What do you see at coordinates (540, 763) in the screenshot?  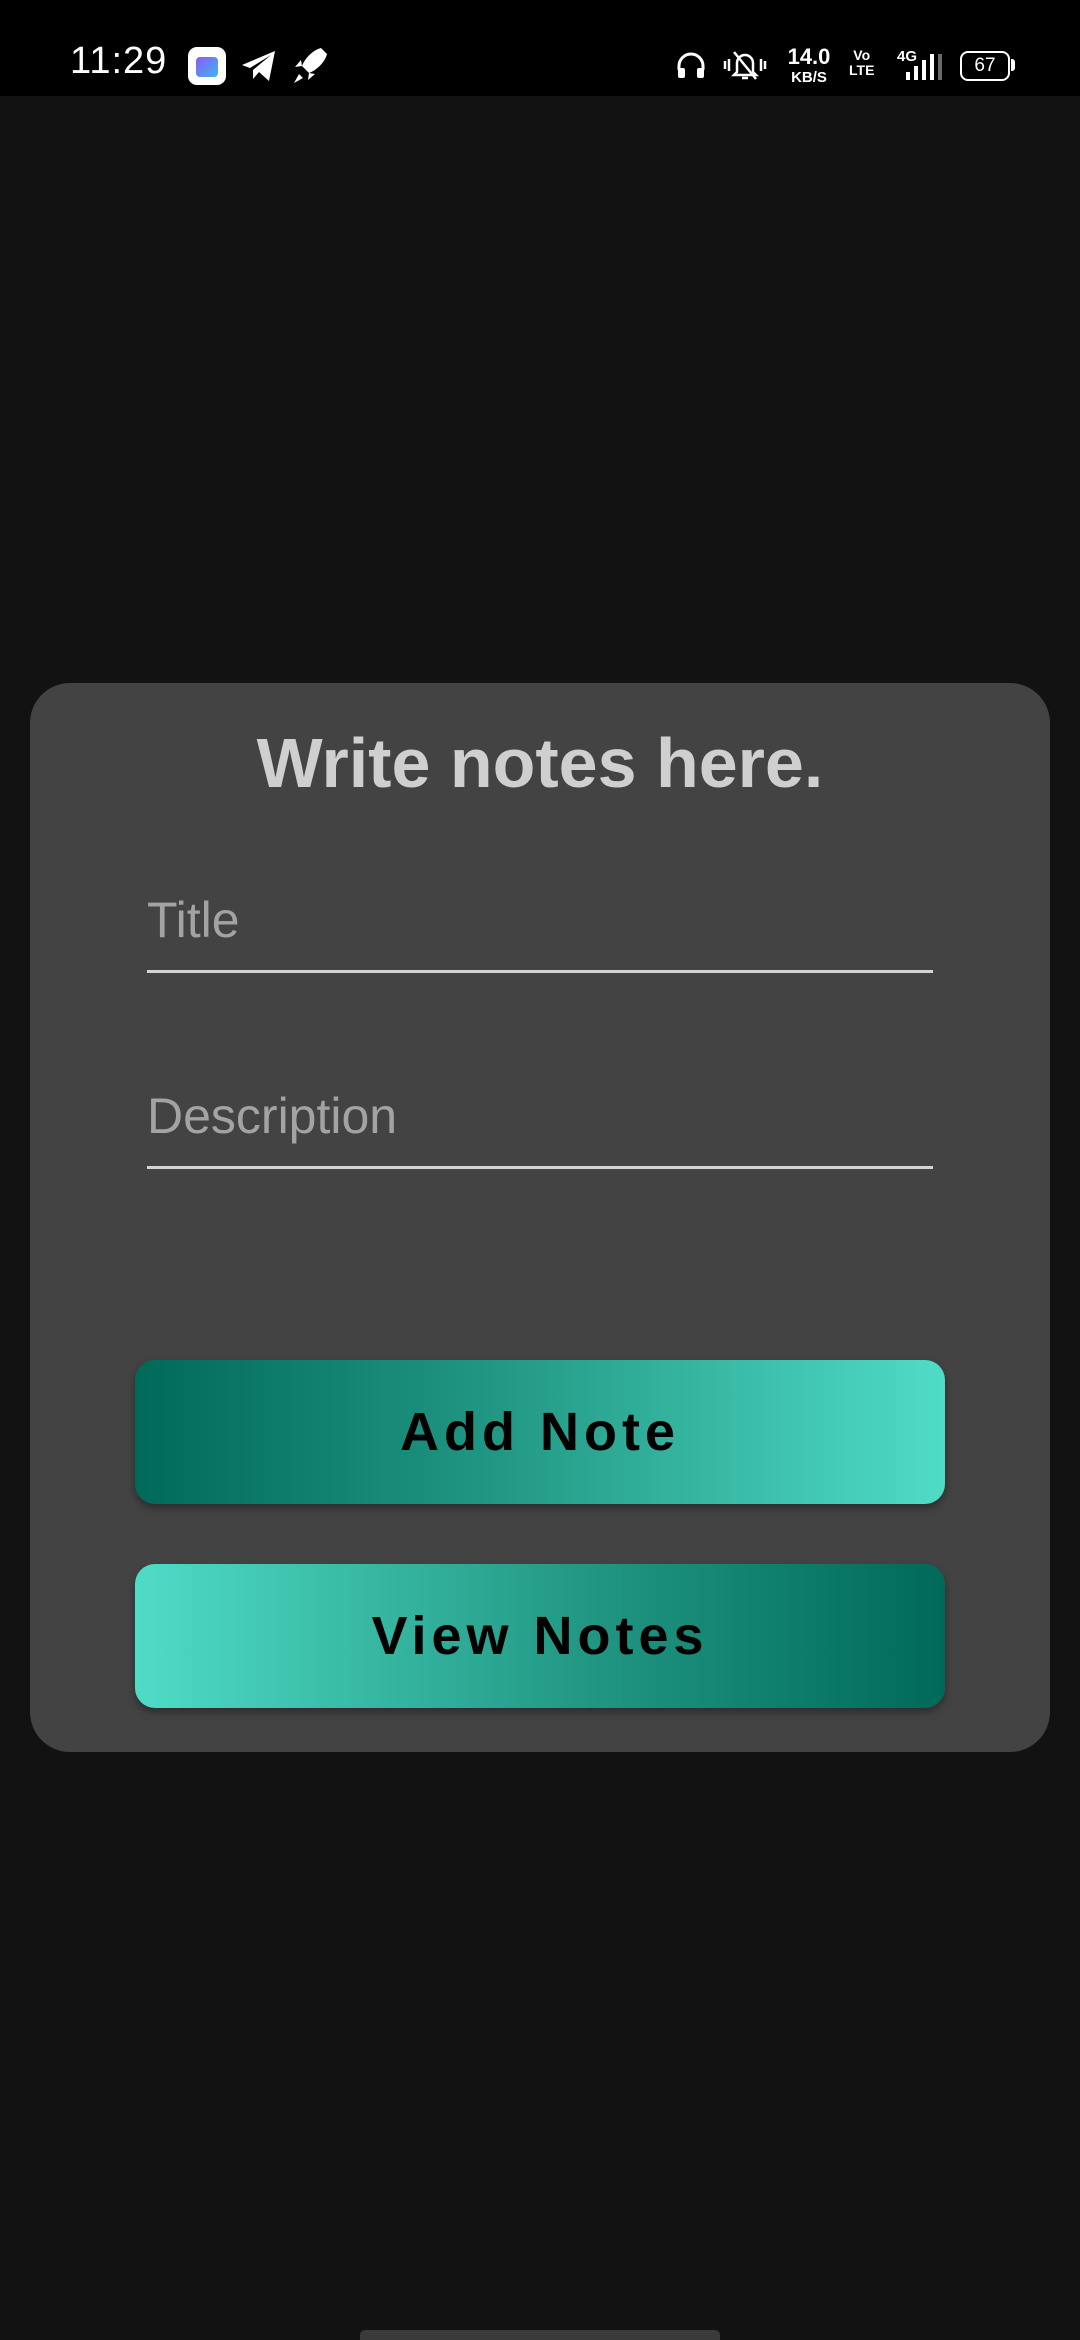 I see `card-title: Write notes here.` at bounding box center [540, 763].